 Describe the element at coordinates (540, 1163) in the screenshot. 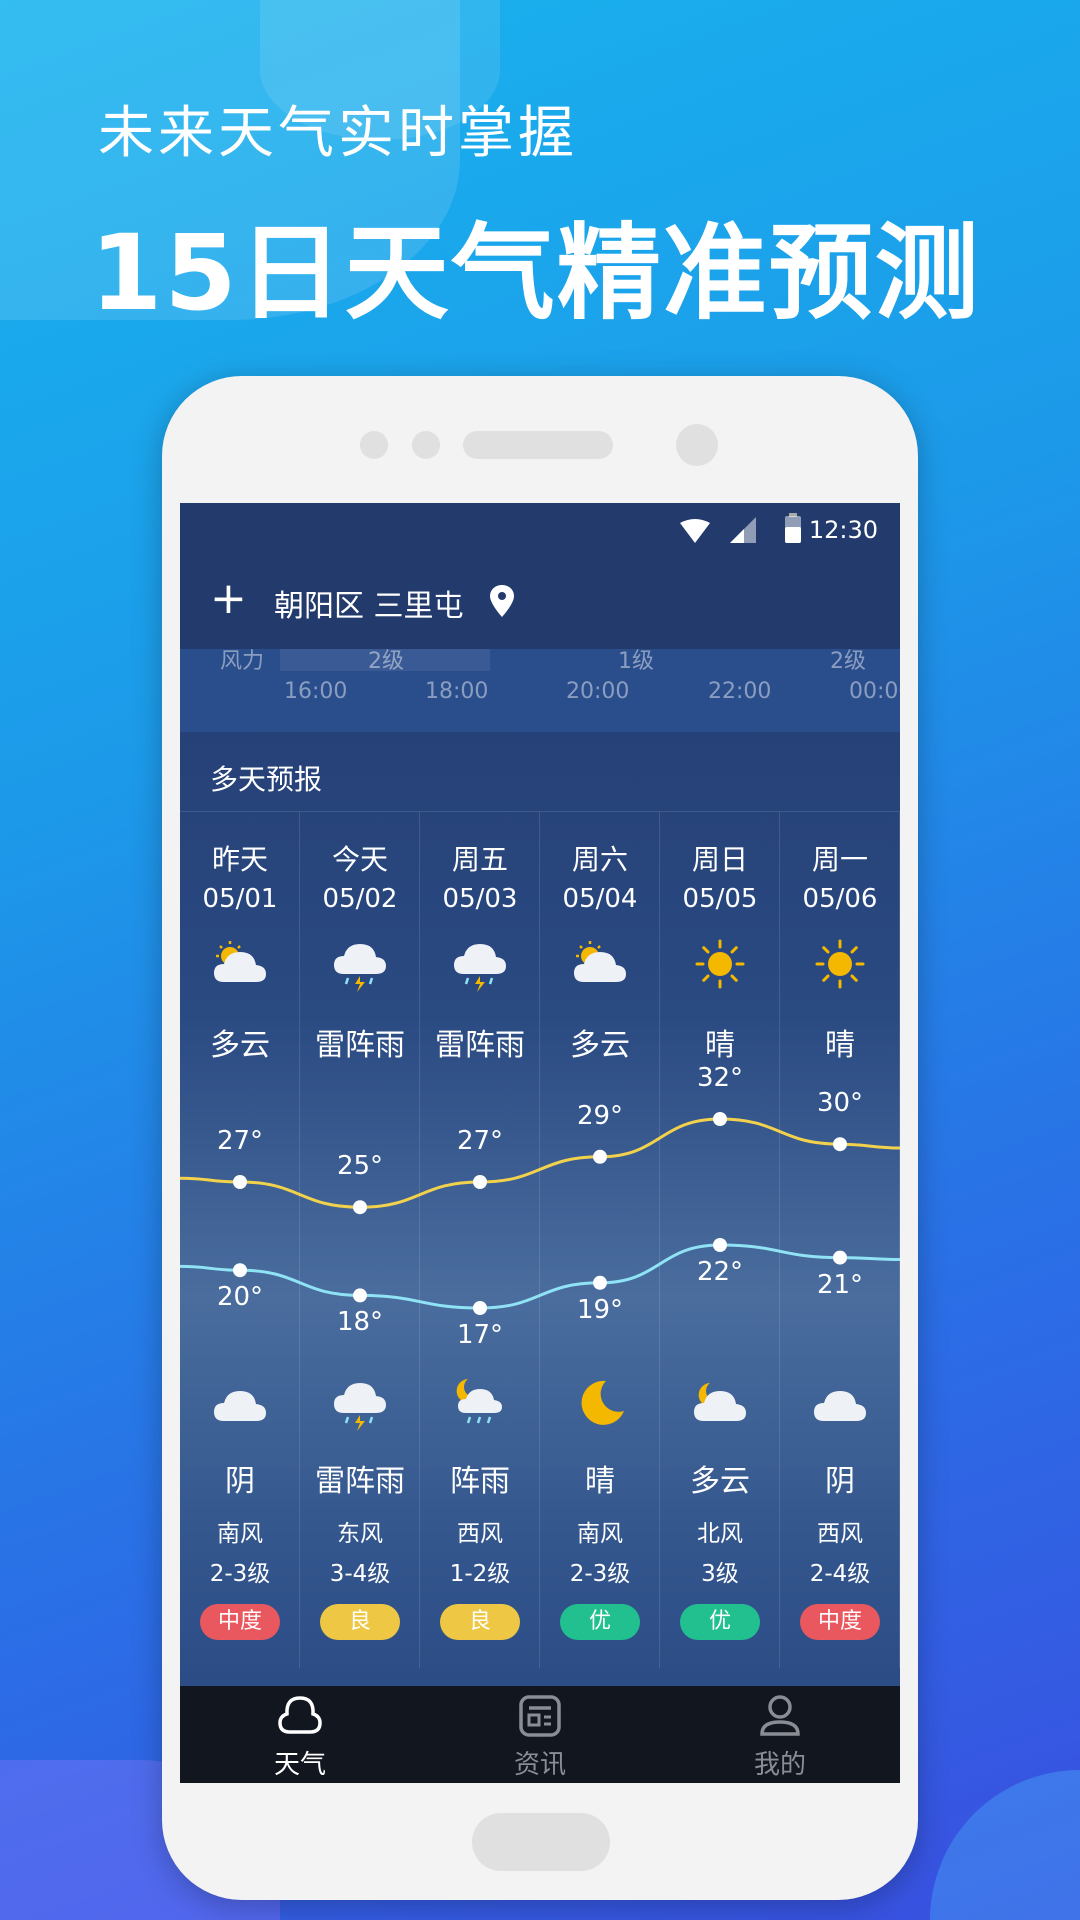

I see `high-temp-line` at that location.